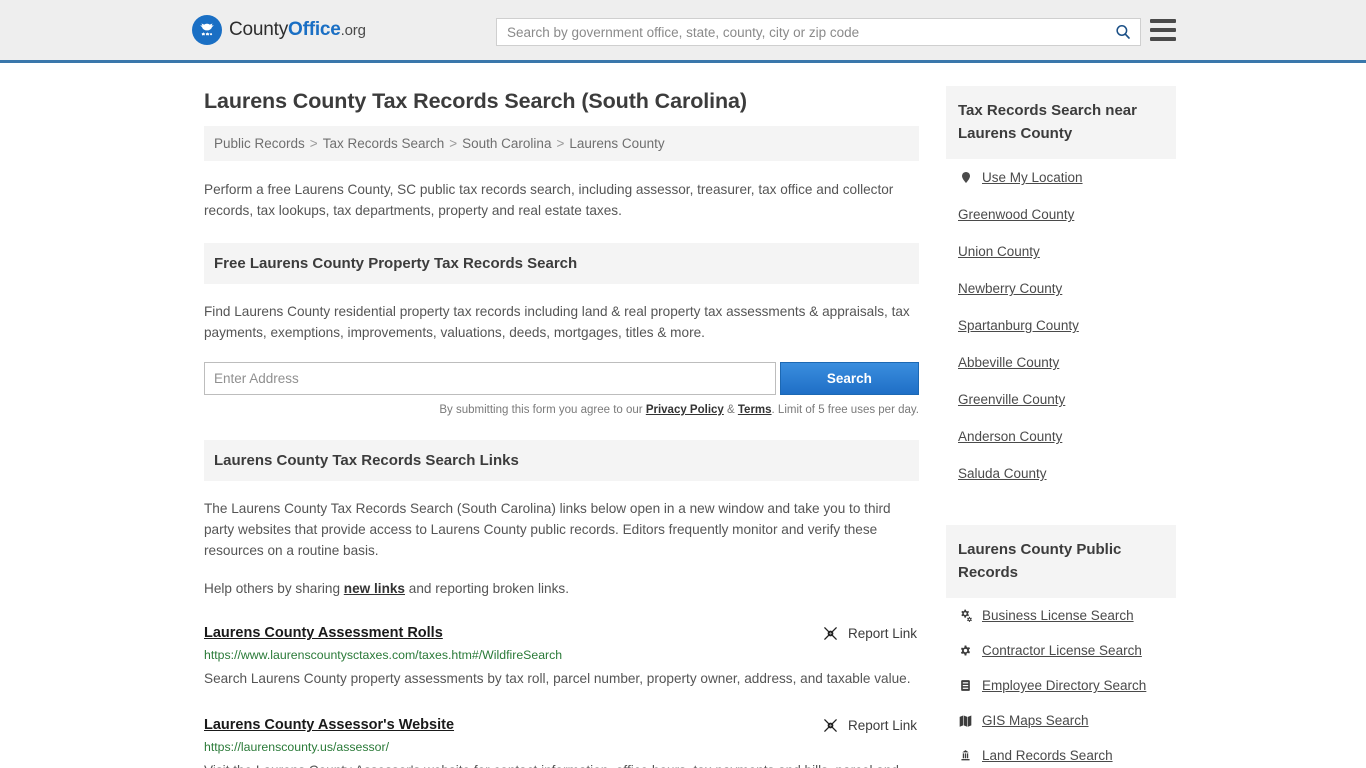  Describe the element at coordinates (1061, 251) in the screenshot. I see `sidebar-item-union-county: Union County` at that location.